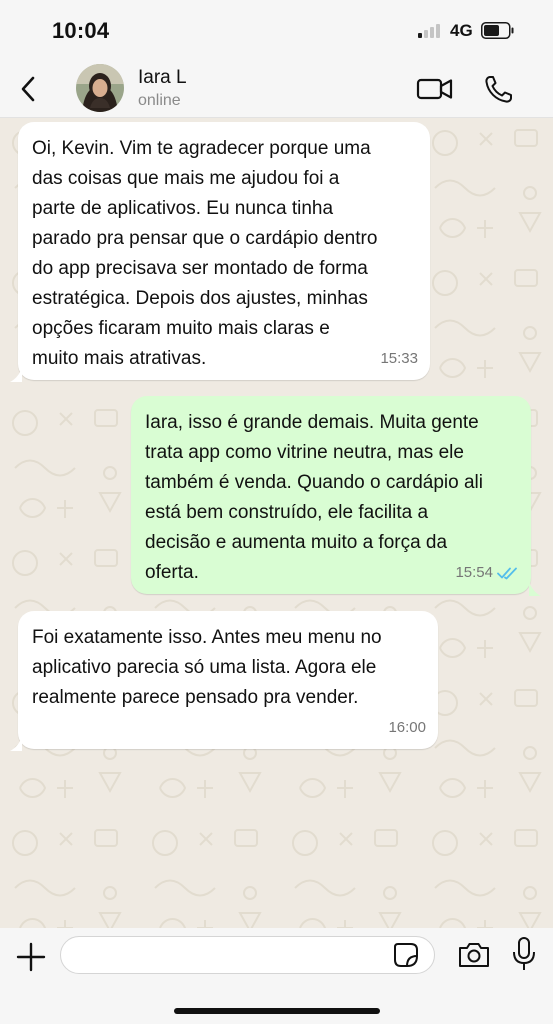 Image resolution: width=553 pixels, height=1024 pixels. Describe the element at coordinates (100, 88) in the screenshot. I see `avatar` at that location.